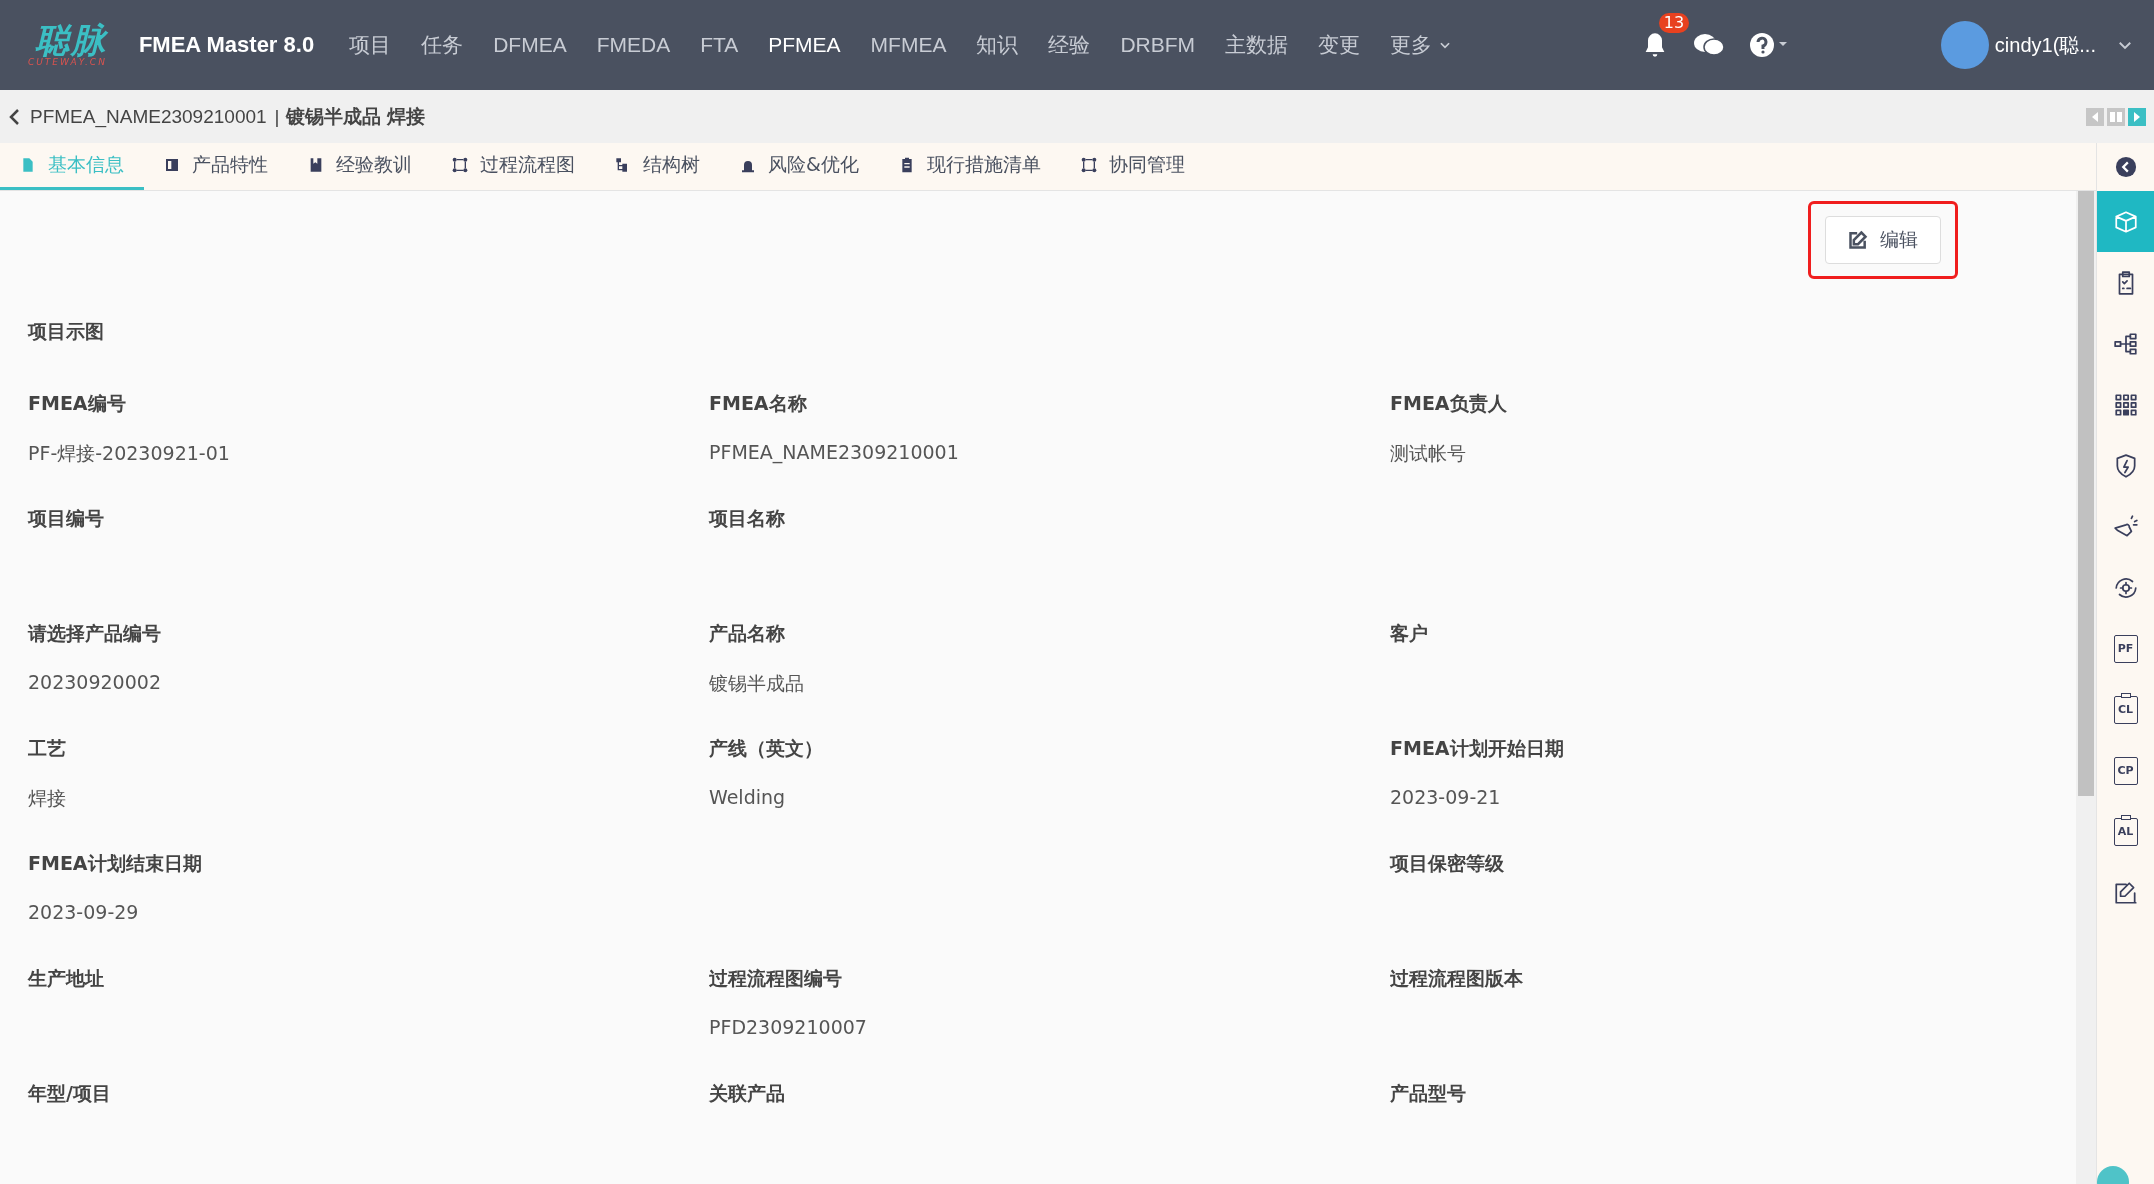 The image size is (2154, 1184). I want to click on sidebar-tool: CP, so click(2125, 770).